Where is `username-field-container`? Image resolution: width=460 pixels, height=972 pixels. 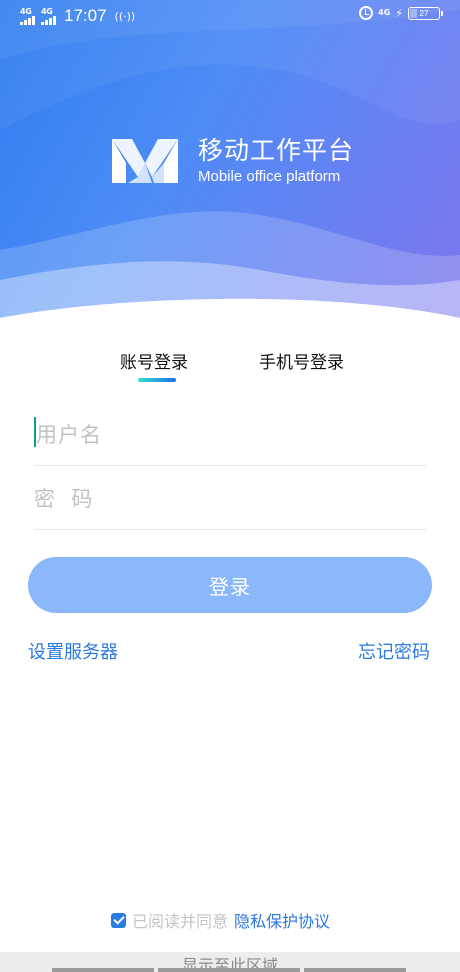
username-field-container is located at coordinates (230, 435).